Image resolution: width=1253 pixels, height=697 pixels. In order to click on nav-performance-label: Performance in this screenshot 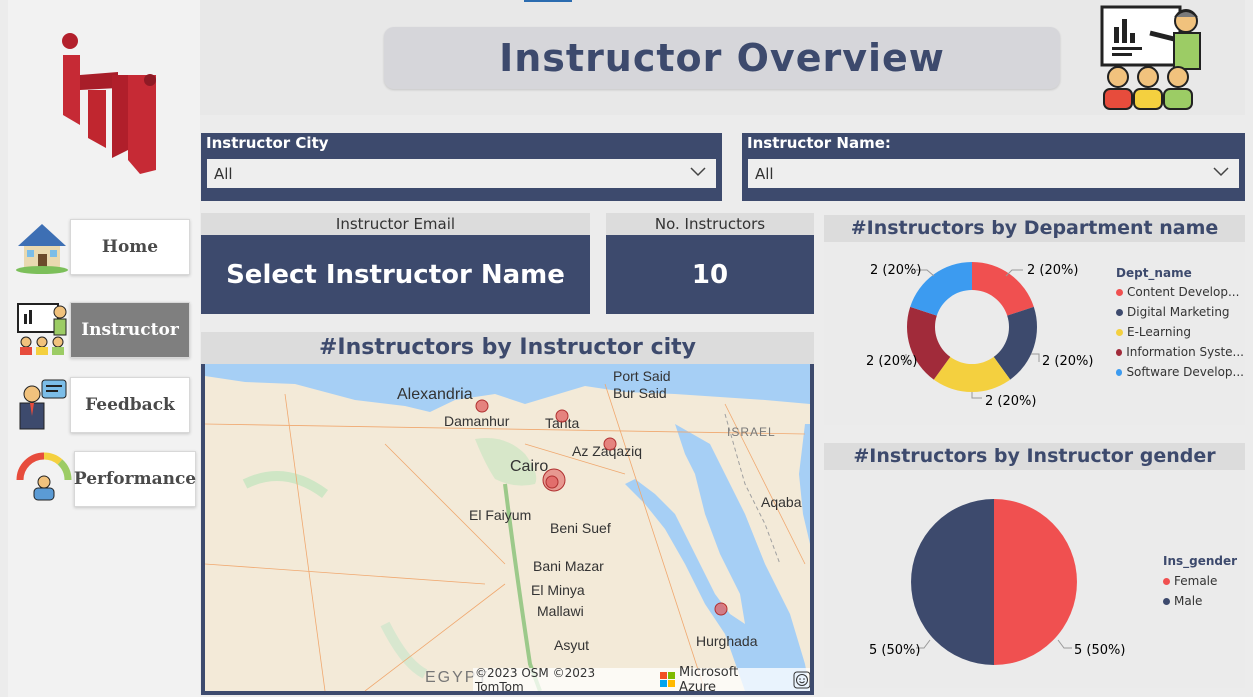, I will do `click(135, 479)`.